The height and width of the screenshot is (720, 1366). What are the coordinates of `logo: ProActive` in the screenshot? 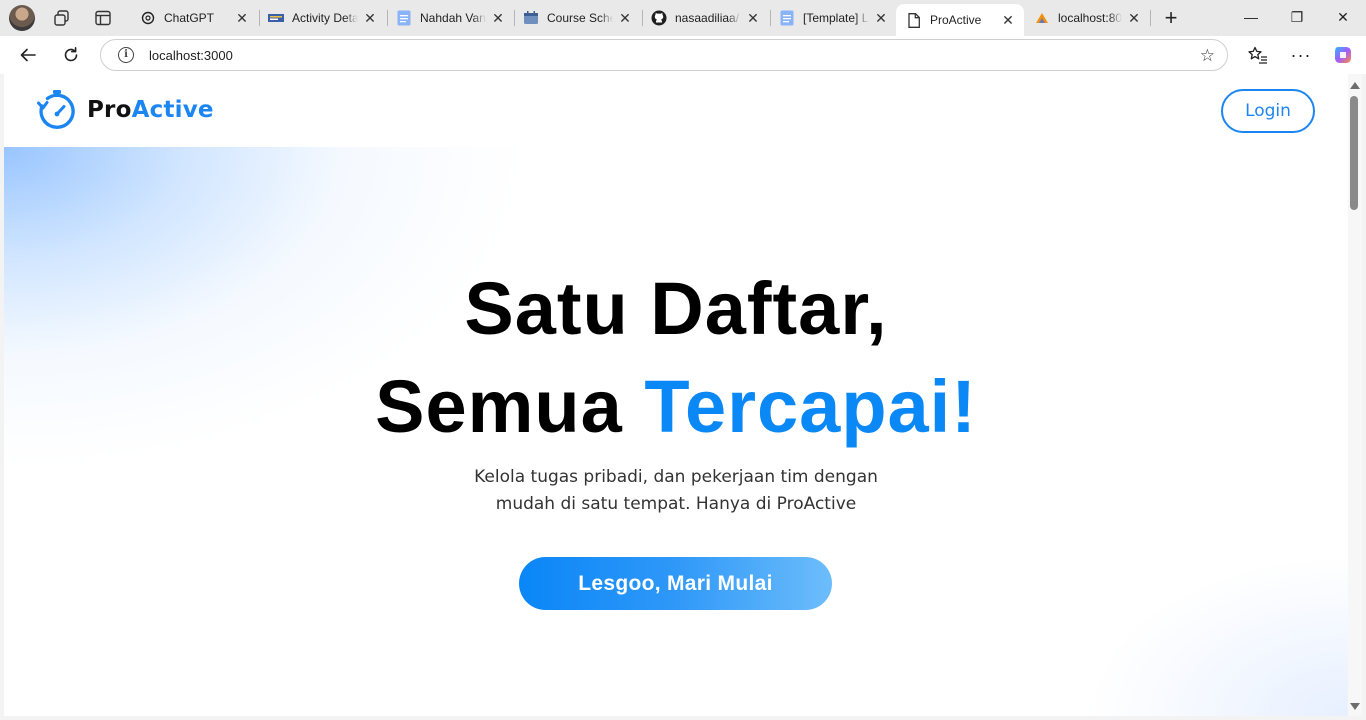 It's located at (125, 110).